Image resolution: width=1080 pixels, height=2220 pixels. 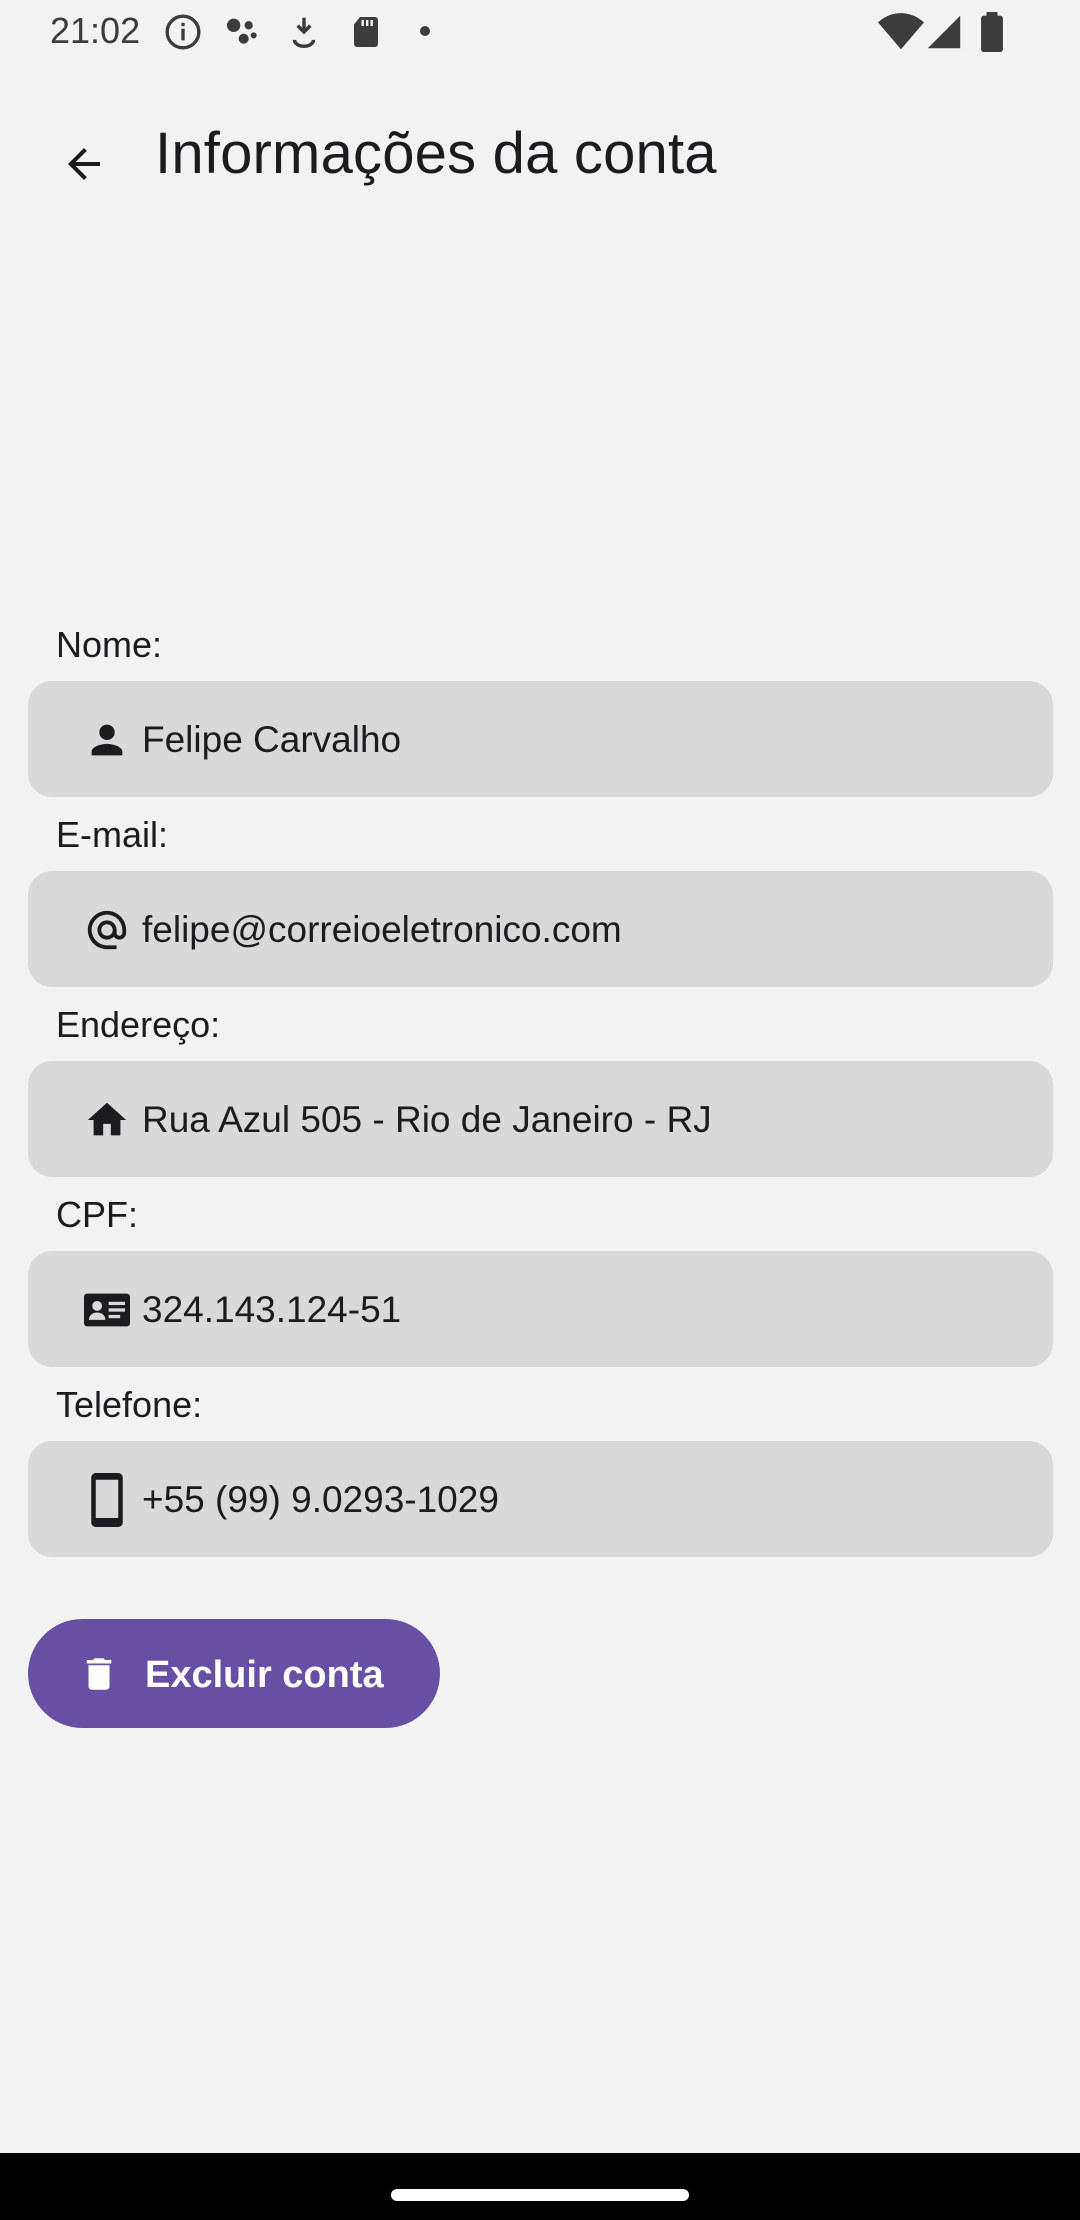 I want to click on cpf-label: CPF:, so click(x=97, y=1214).